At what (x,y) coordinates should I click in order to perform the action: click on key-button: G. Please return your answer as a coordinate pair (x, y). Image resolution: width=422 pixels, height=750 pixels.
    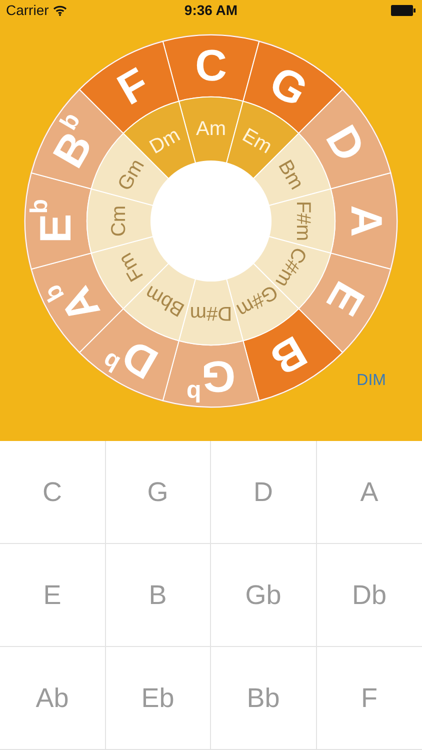
    Looking at the image, I should click on (158, 492).